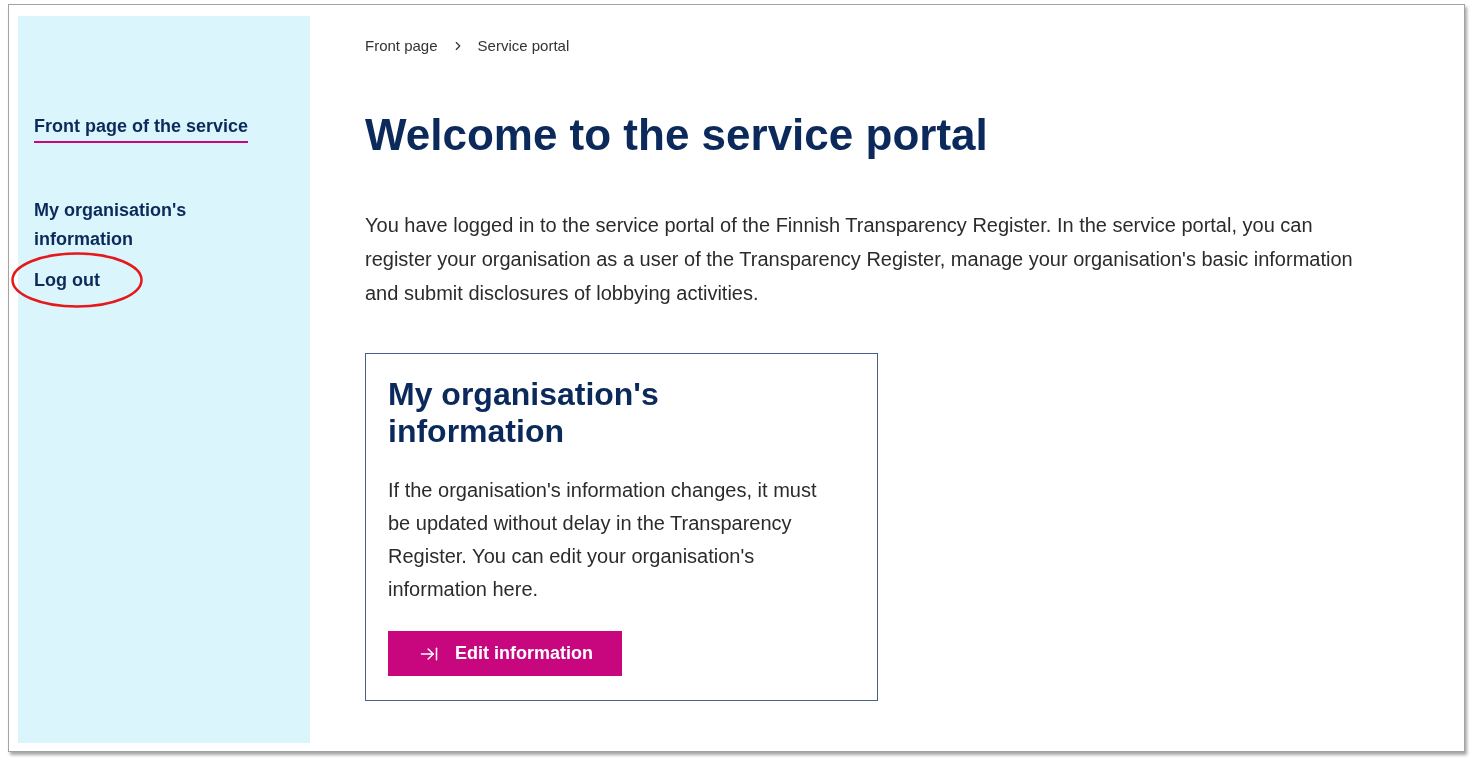 Image resolution: width=1472 pixels, height=763 pixels. What do you see at coordinates (523, 46) in the screenshot?
I see `current-page-label: Service portal` at bounding box center [523, 46].